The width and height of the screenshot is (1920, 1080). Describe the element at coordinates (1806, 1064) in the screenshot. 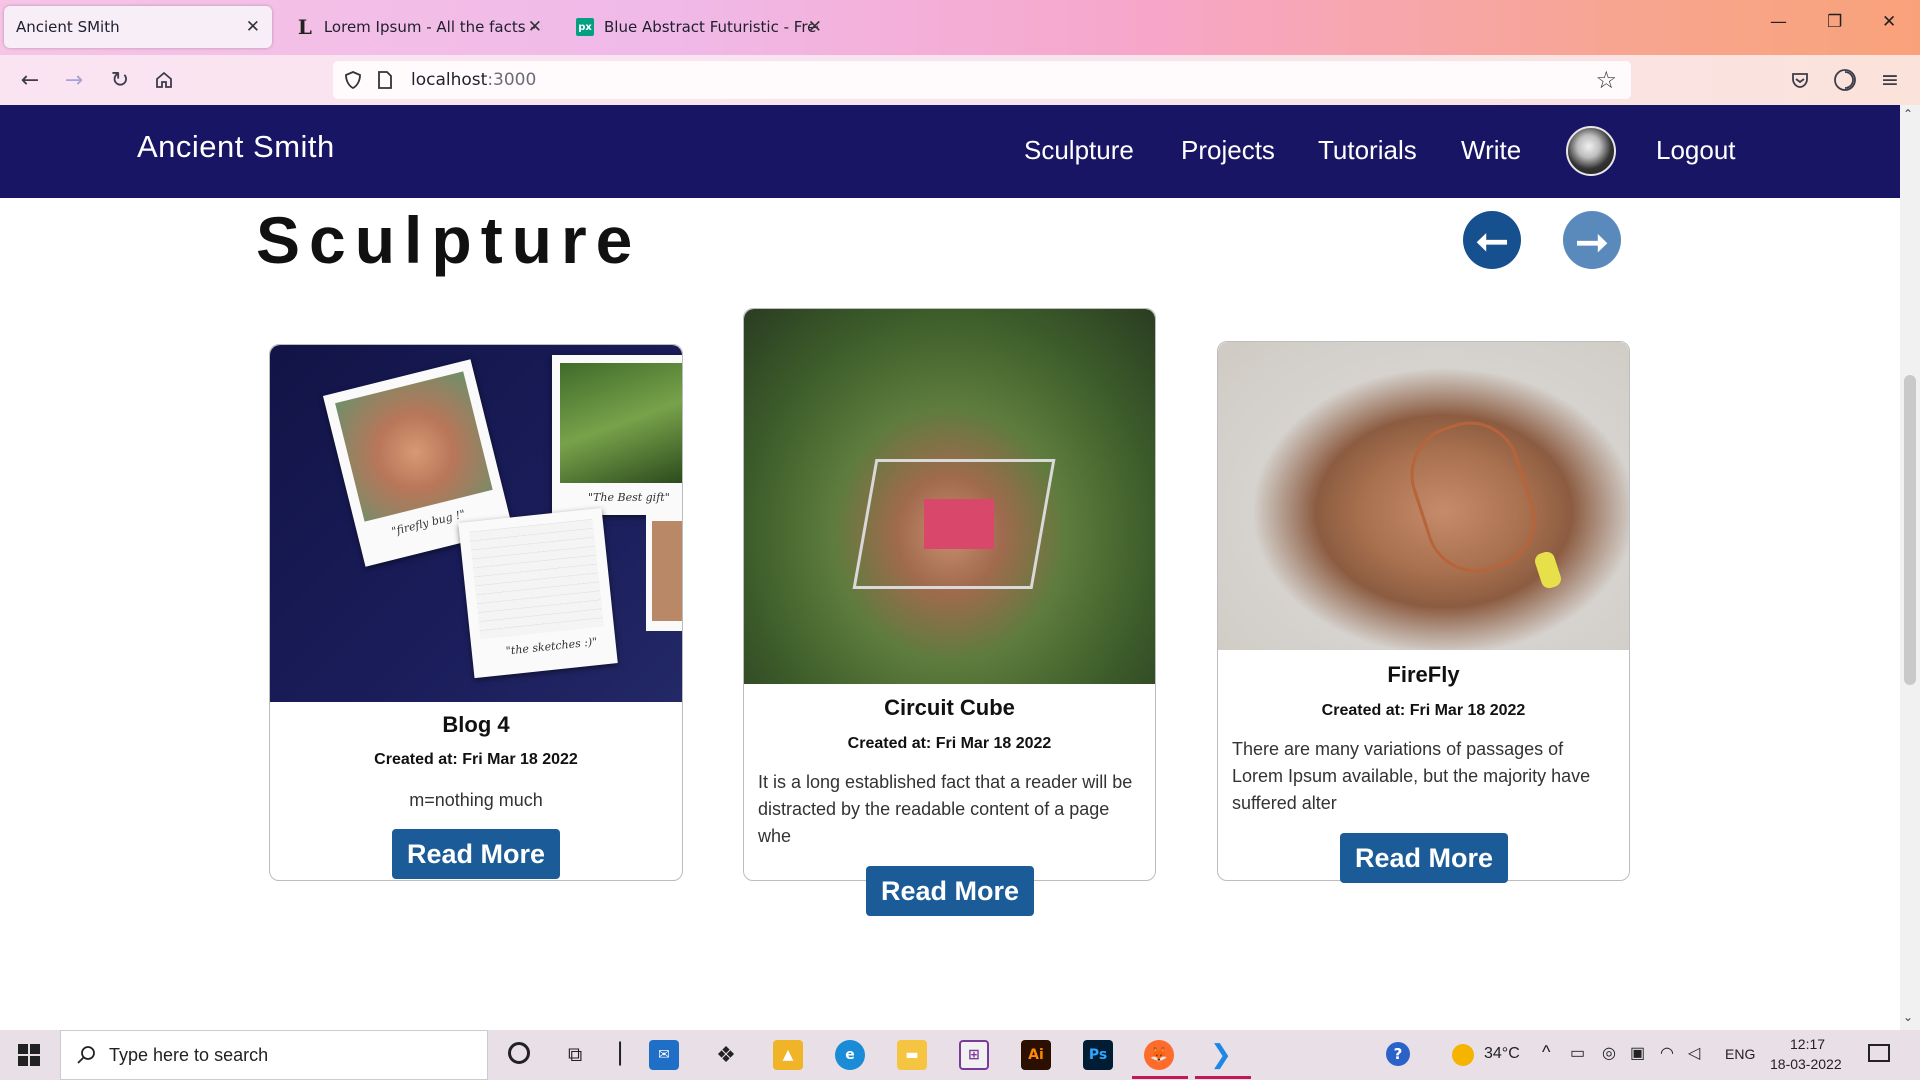

I see `clock-date: 18-03-2022` at that location.